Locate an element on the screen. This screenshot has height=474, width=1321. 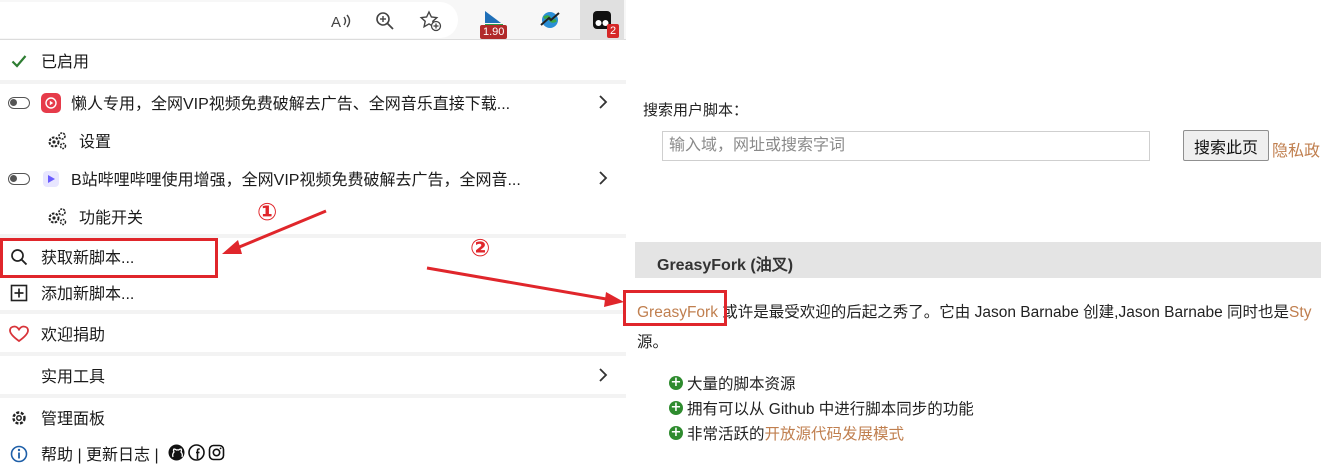
svg-text: A is located at coordinates (336, 22).